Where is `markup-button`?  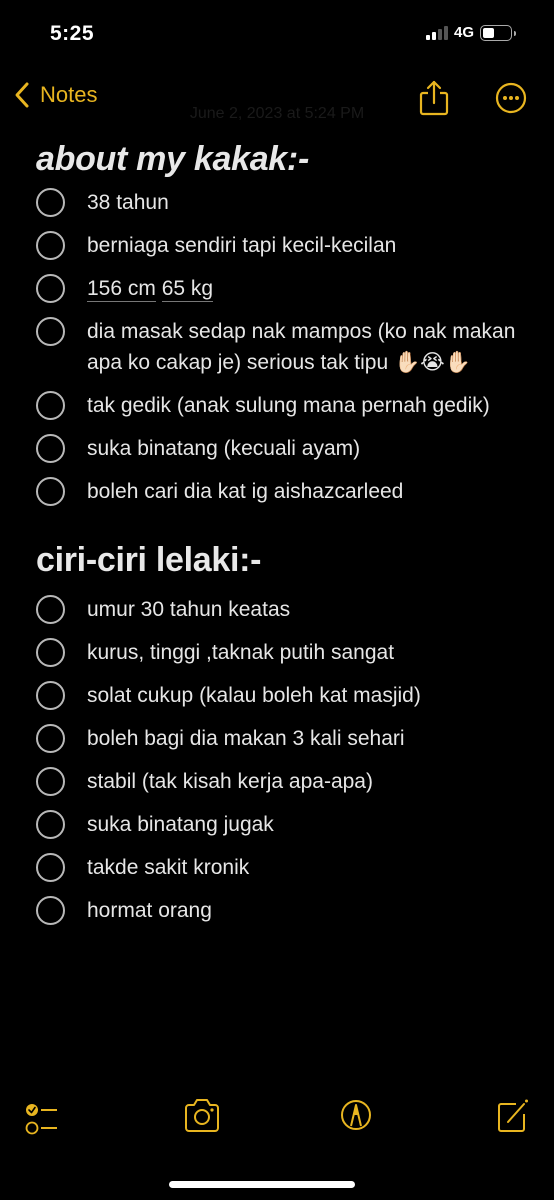 markup-button is located at coordinates (356, 1115).